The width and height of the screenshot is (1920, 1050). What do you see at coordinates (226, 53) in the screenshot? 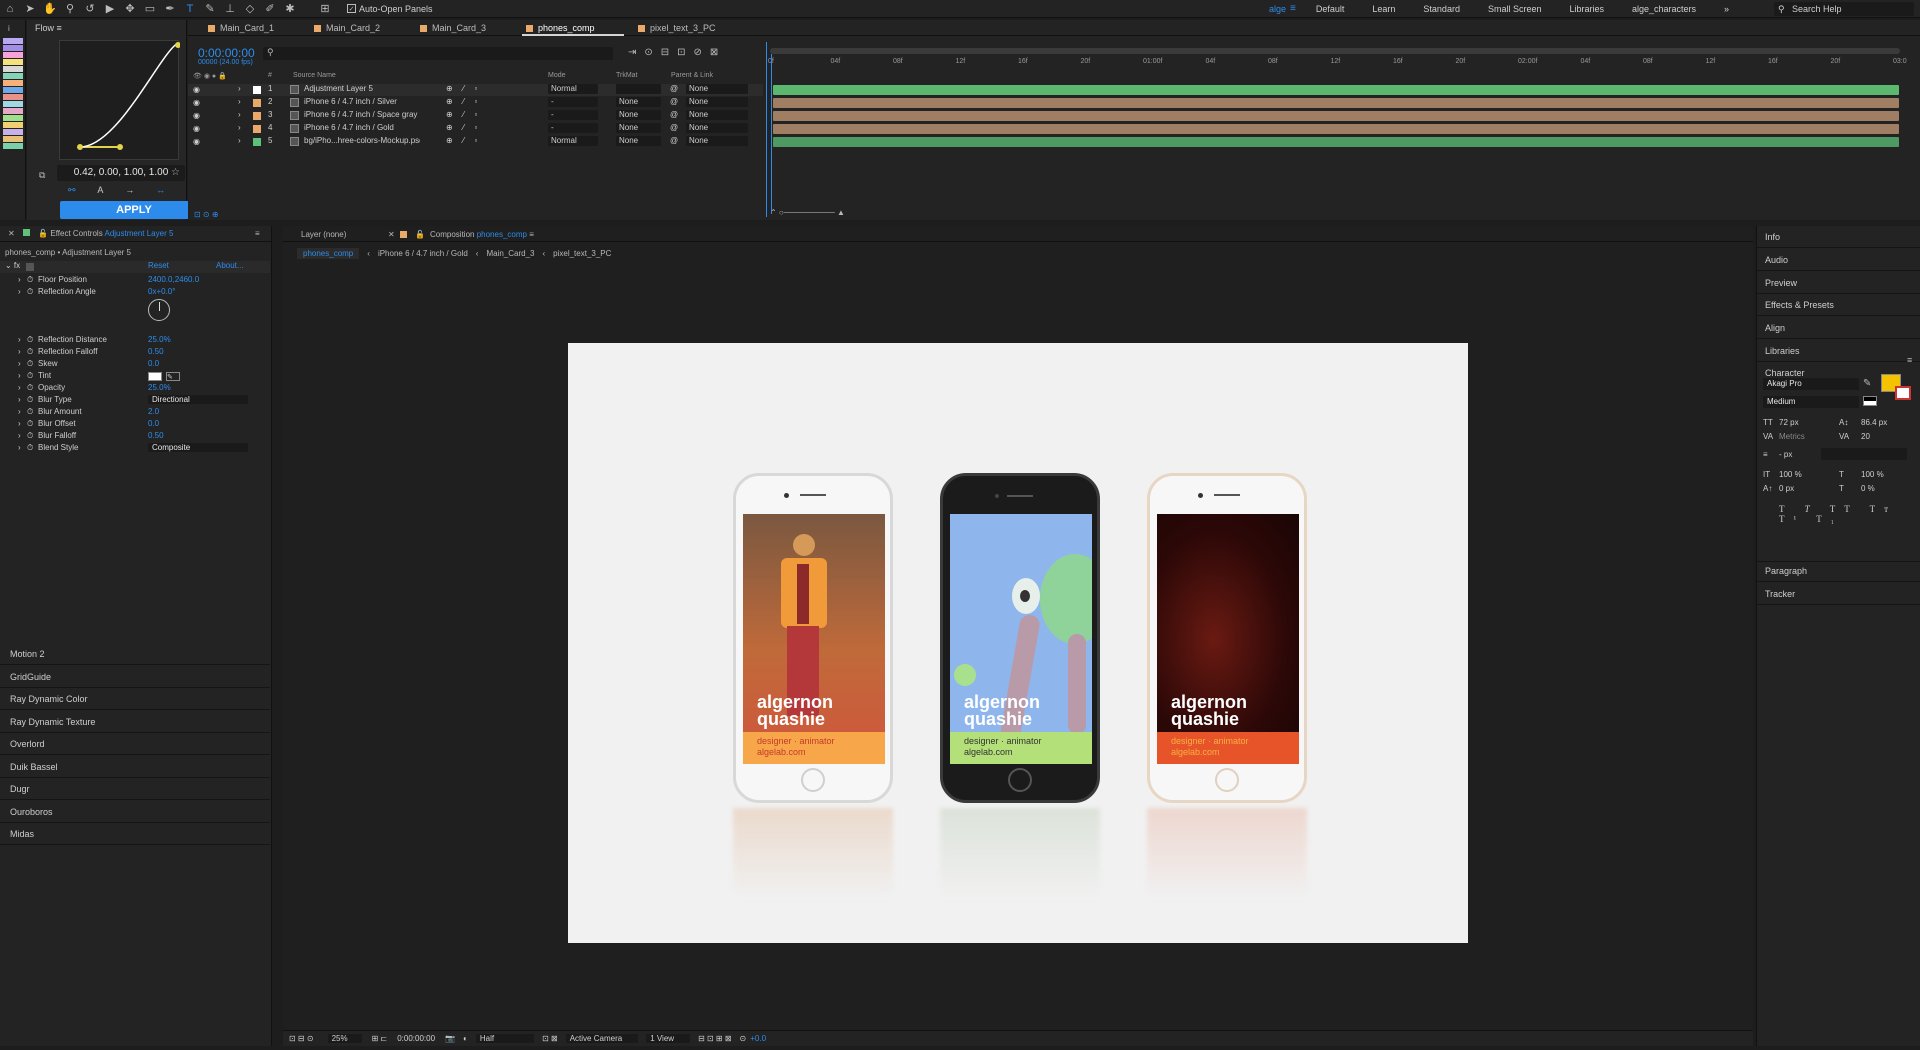
I see `current-time-display: 0:00:00:00` at bounding box center [226, 53].